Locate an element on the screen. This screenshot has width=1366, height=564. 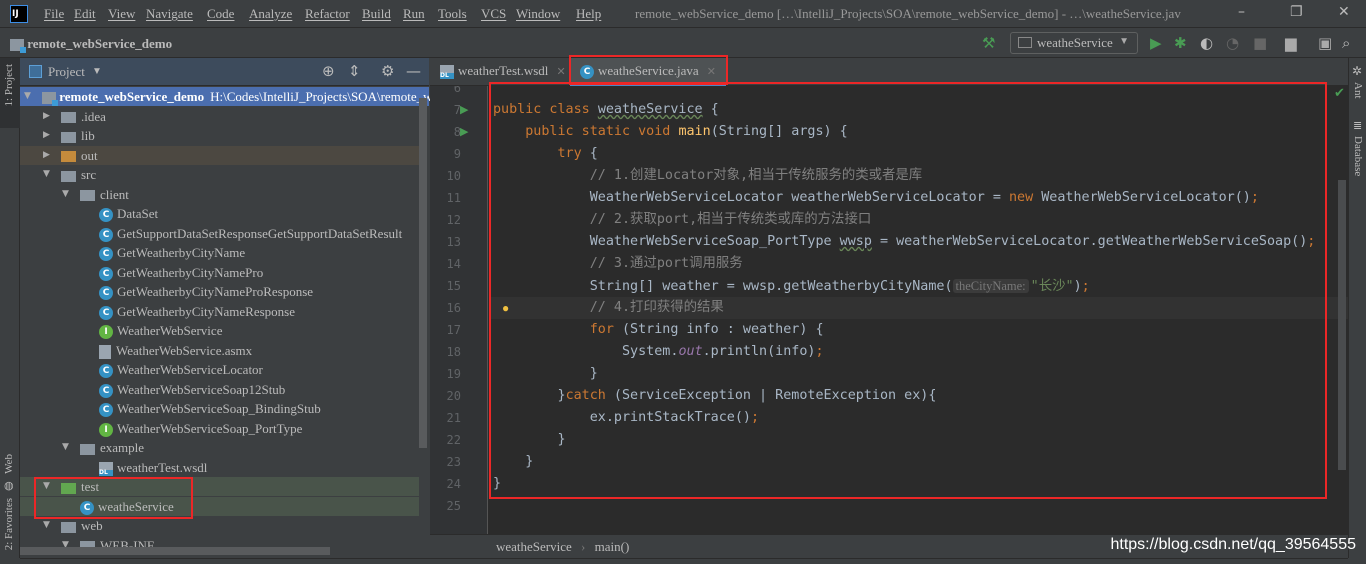
tree-item: ▼ client is located at coordinates (219, 194).